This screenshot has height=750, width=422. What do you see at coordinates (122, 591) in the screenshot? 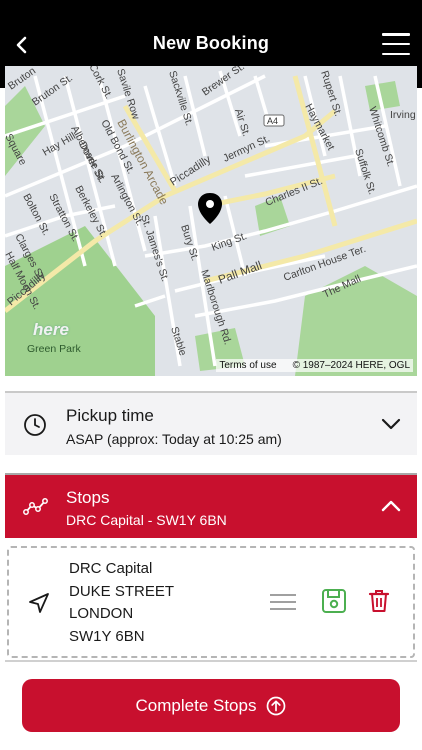
I see `stop-street: DUKE STREET` at bounding box center [122, 591].